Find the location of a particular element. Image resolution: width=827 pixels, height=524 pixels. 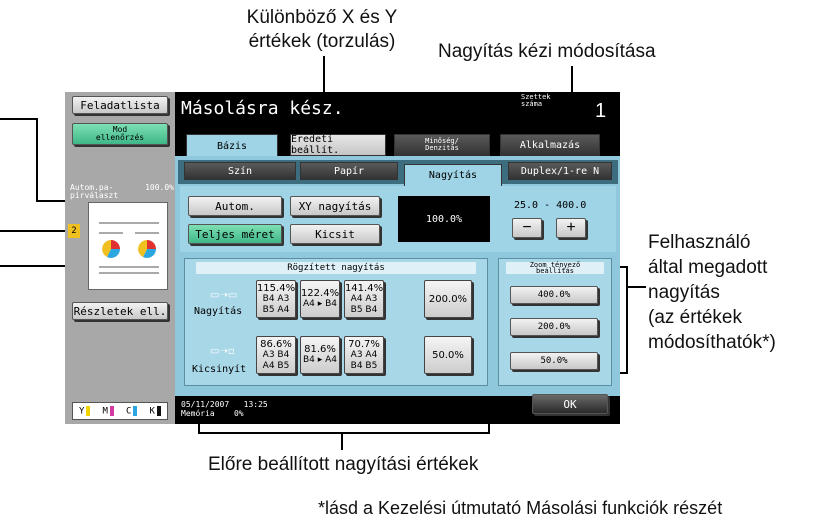

plus-icon: + is located at coordinates (571, 227).